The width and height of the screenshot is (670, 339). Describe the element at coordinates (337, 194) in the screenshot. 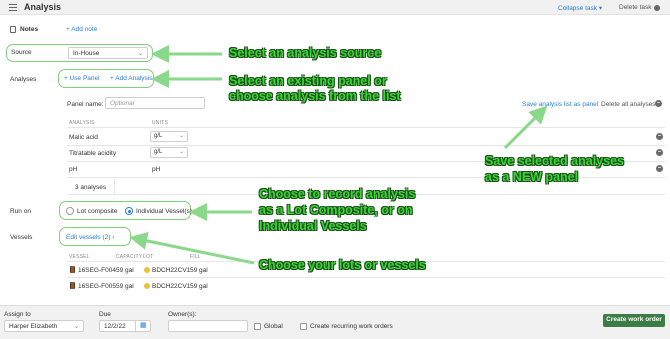

I see `callout-run-line1: Choose to record analysis` at that location.